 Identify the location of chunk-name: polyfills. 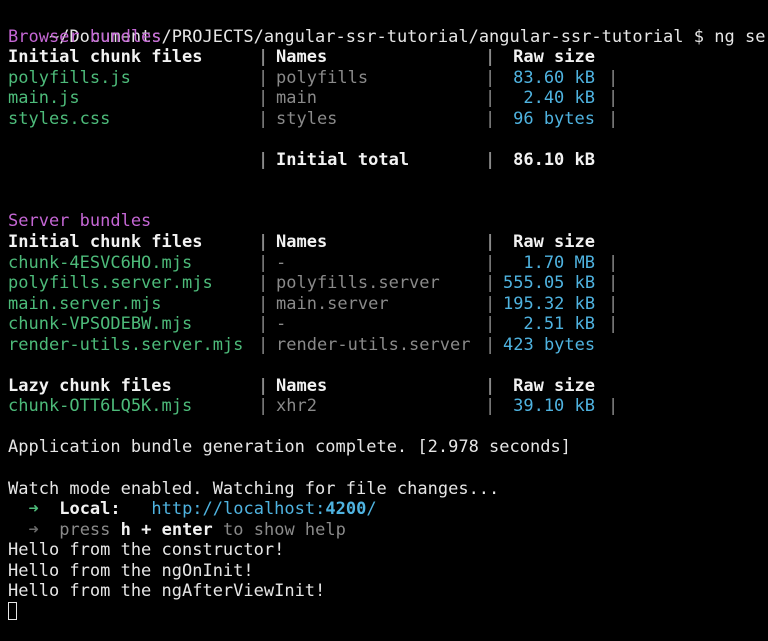
(322, 77).